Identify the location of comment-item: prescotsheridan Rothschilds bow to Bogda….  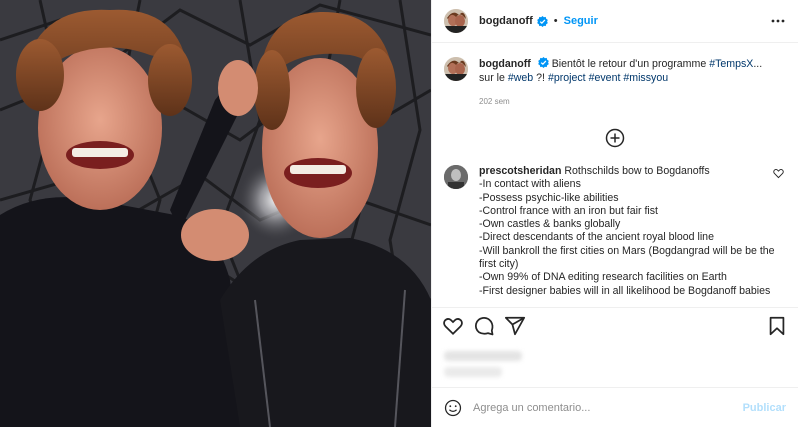
(615, 231).